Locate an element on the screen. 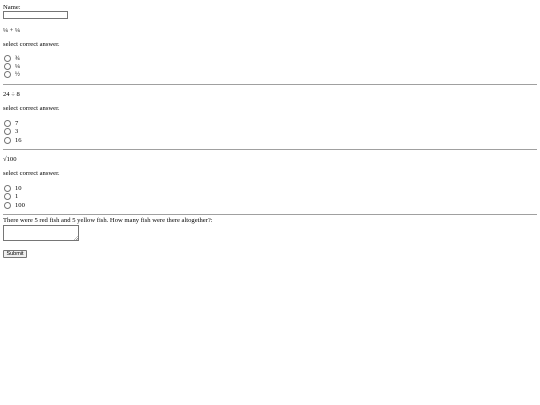 The height and width of the screenshot is (405, 540). question-1-option-1: ¾ is located at coordinates (12, 59).